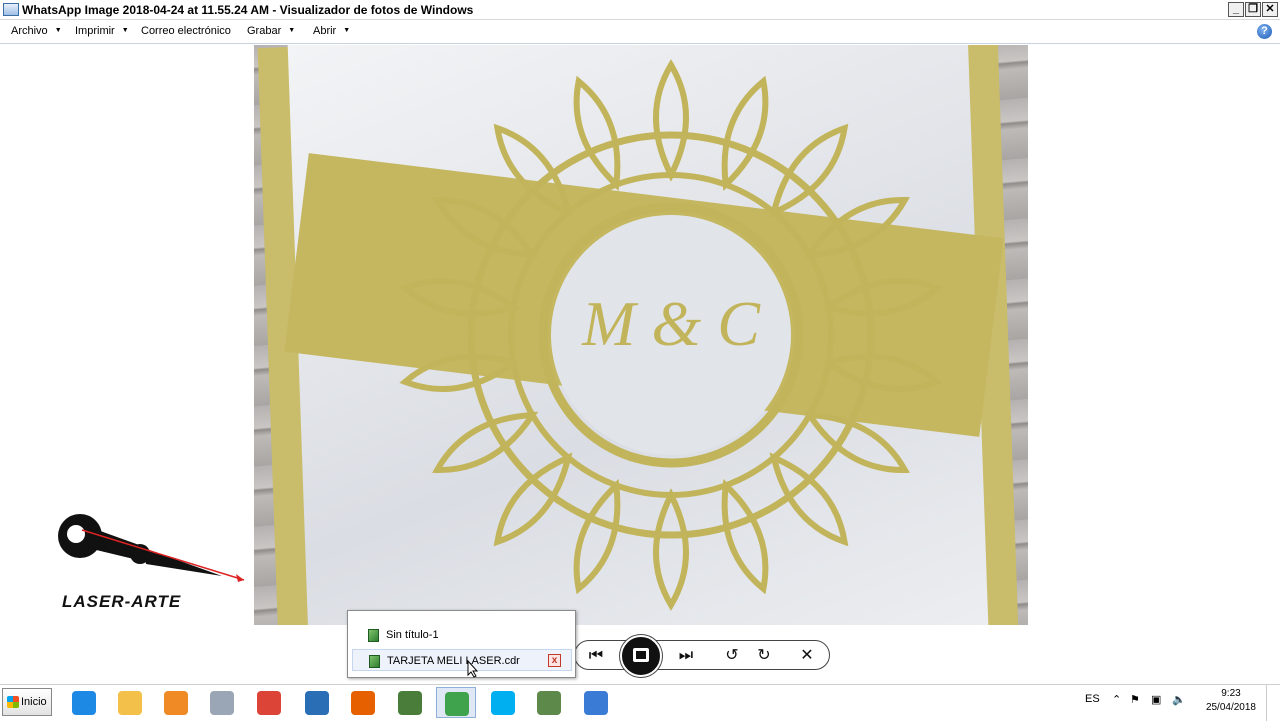 The height and width of the screenshot is (721, 1280). What do you see at coordinates (807, 656) in the screenshot?
I see `delete-icon: ✕` at bounding box center [807, 656].